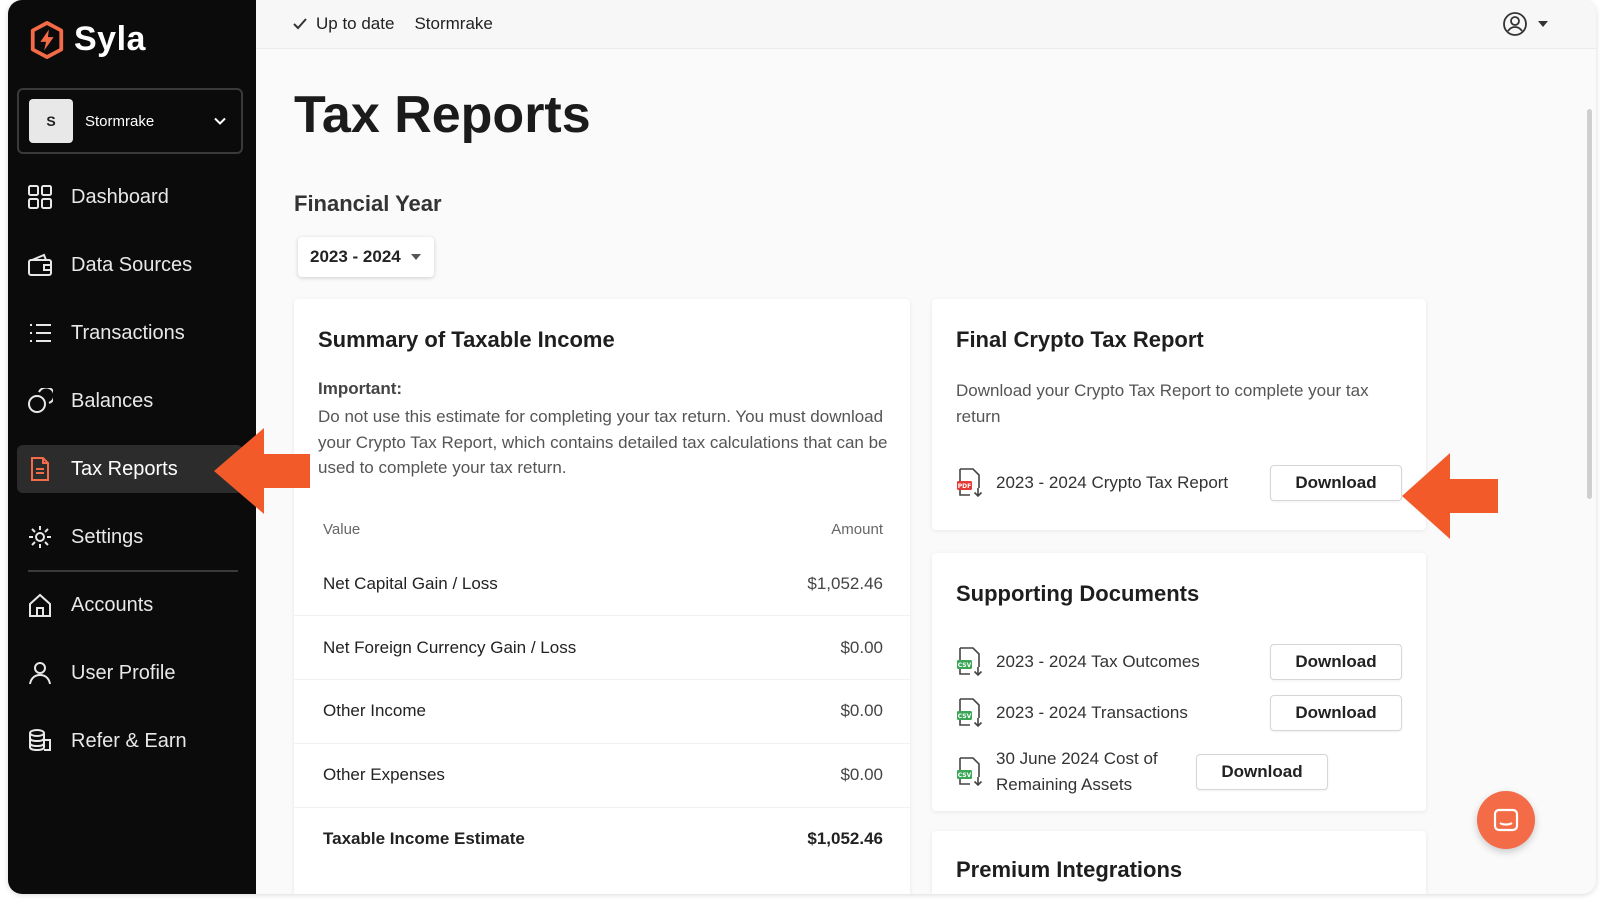 This screenshot has width=1600, height=906. I want to click on sidebar-item-transactions: Transactions, so click(130, 333).